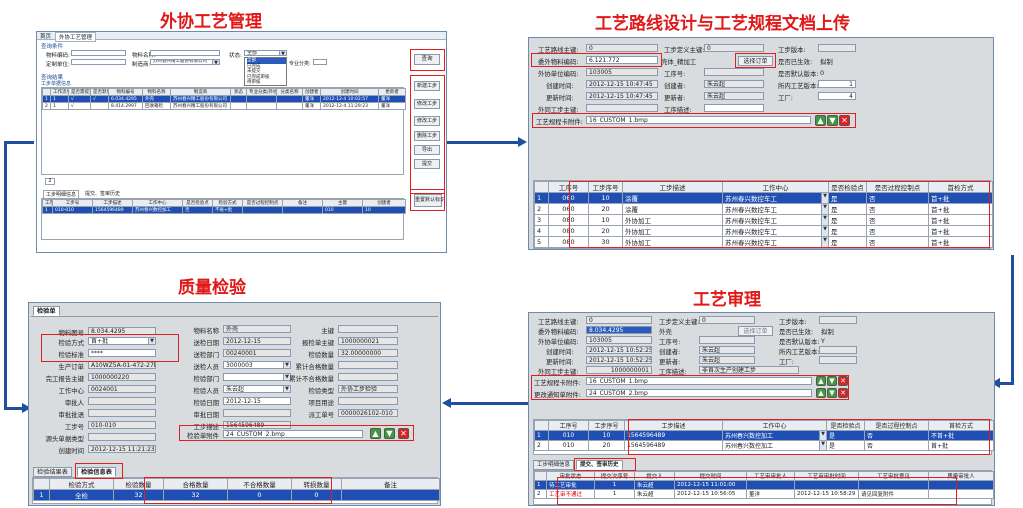 The image size is (1023, 508). I want to click on inspect-date-field: 2012-12-15, so click(257, 401).